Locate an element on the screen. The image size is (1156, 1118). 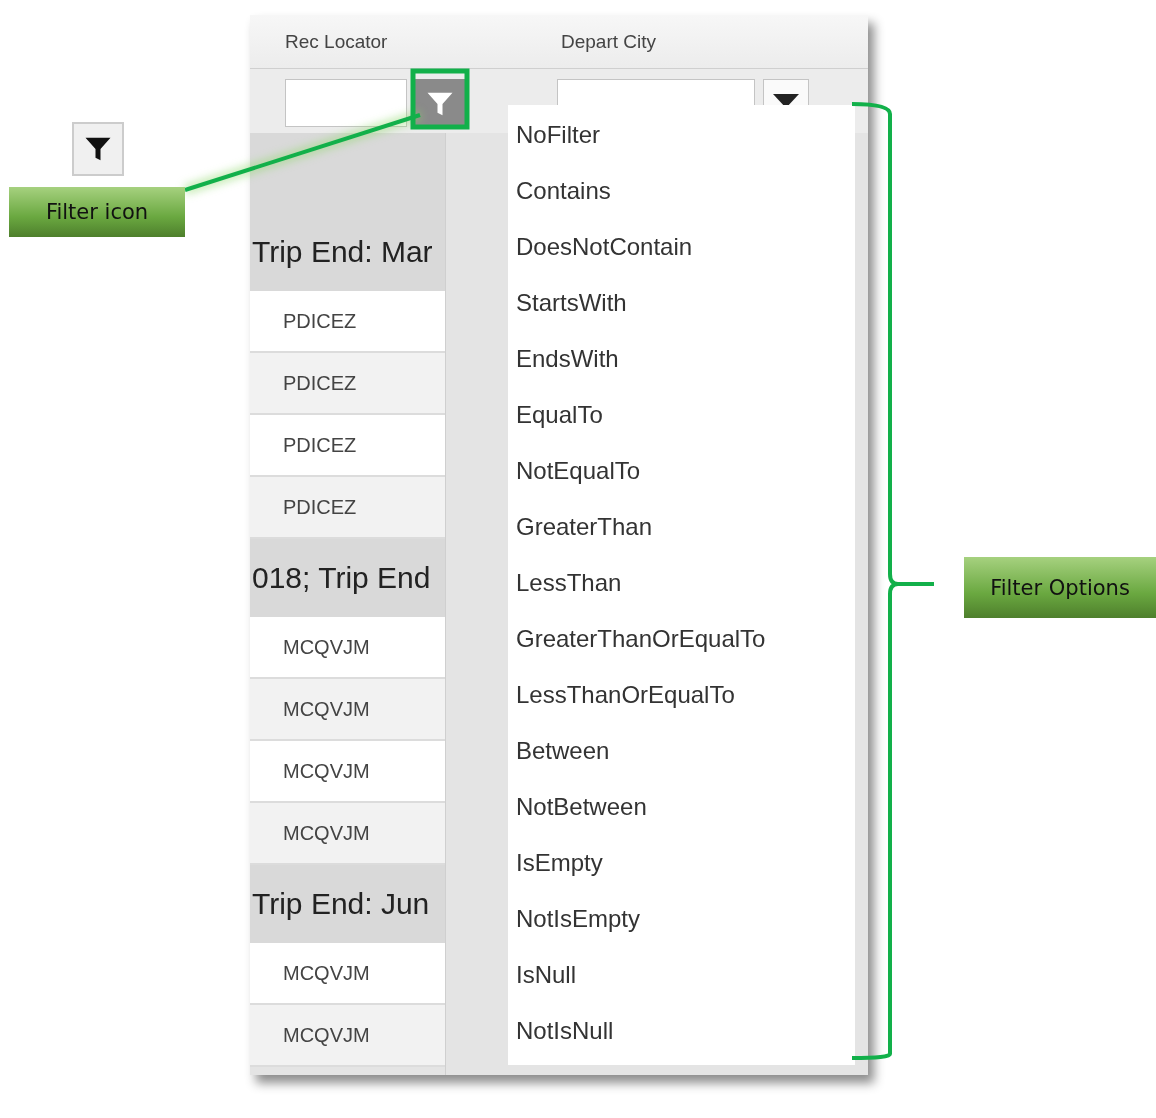
group-title: 018; Trip End is located at coordinates (341, 578).